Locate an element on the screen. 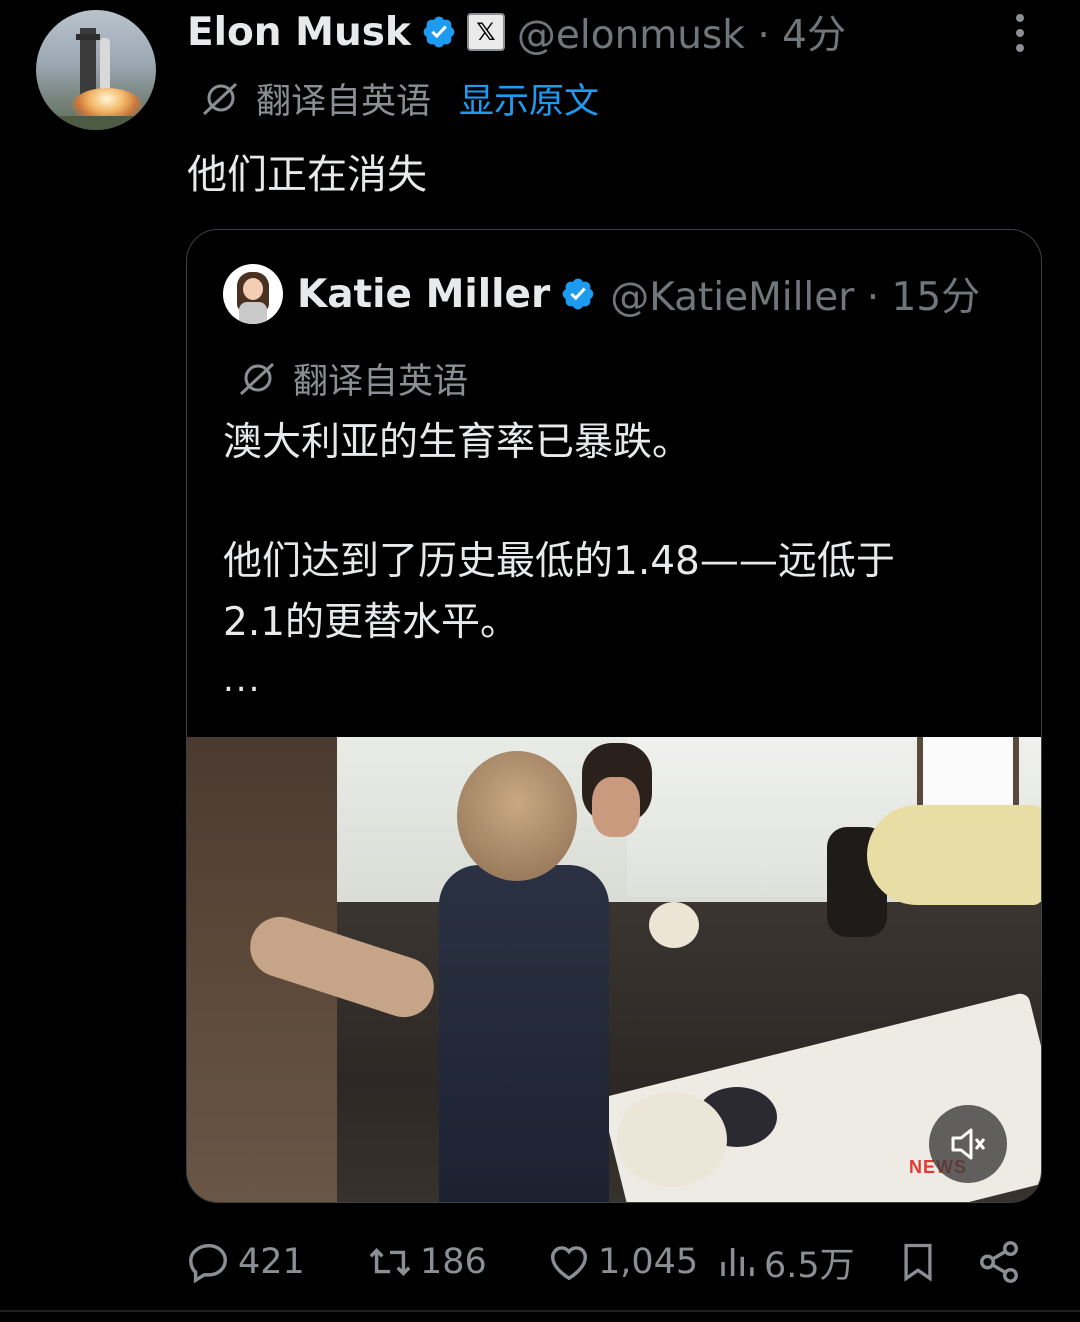 This screenshot has width=1080, height=1322. retweet-icon is located at coordinates (390, 1262).